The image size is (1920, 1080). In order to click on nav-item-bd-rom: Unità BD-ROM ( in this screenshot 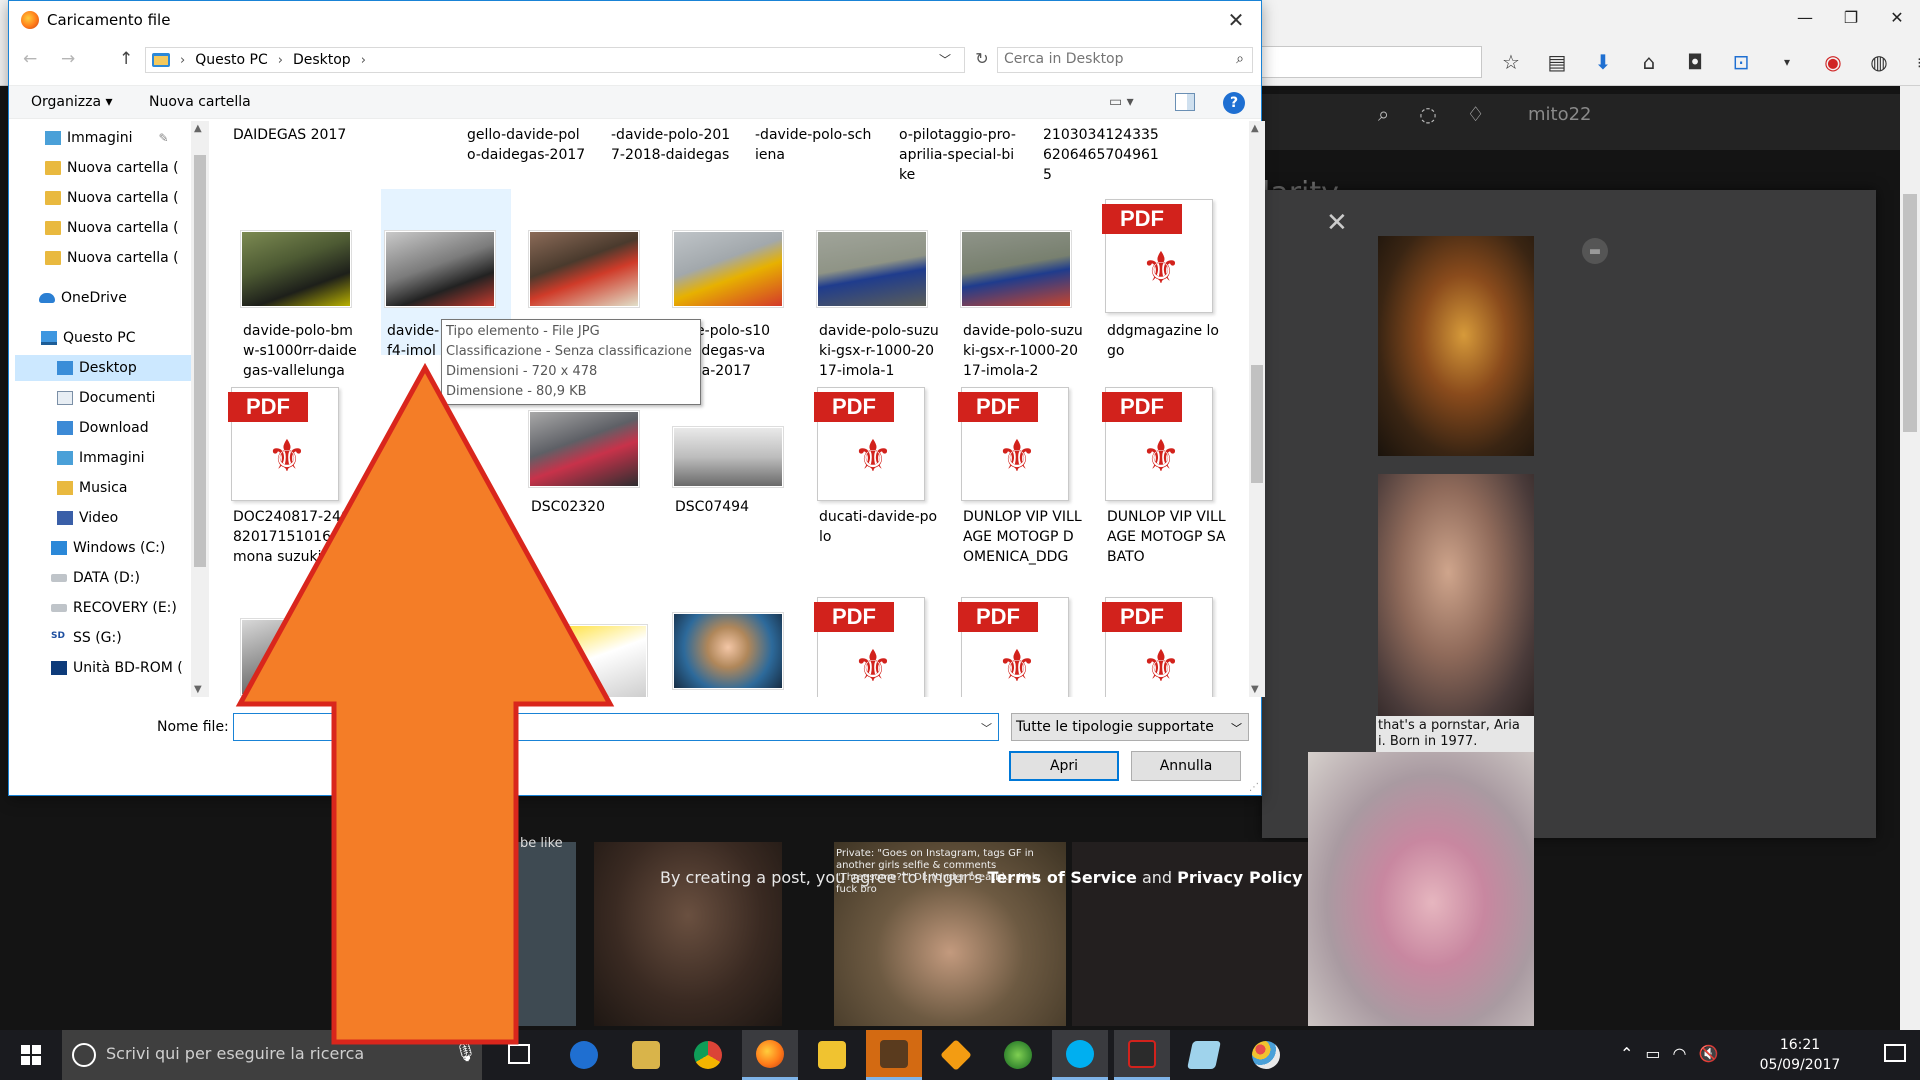, I will do `click(128, 668)`.